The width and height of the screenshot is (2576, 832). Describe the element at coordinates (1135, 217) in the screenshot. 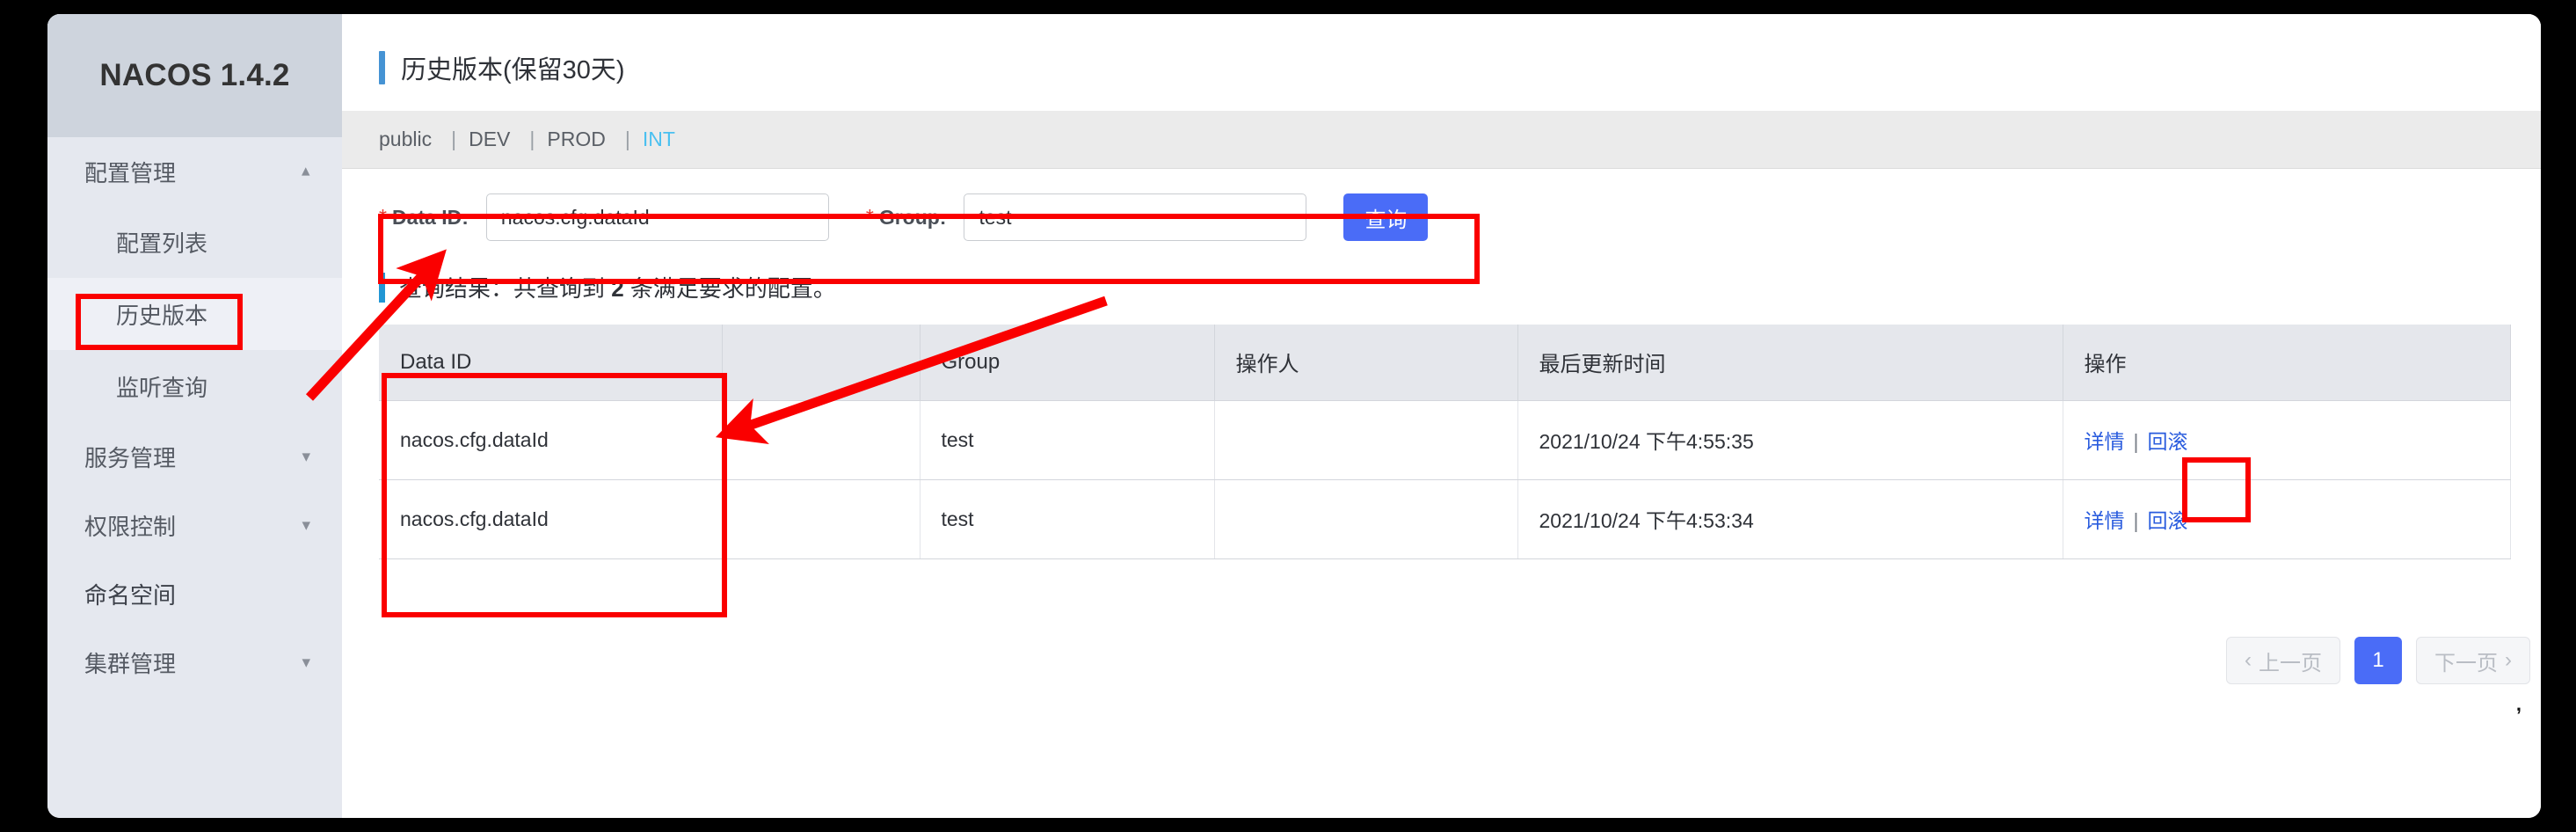

I see `group-input` at that location.